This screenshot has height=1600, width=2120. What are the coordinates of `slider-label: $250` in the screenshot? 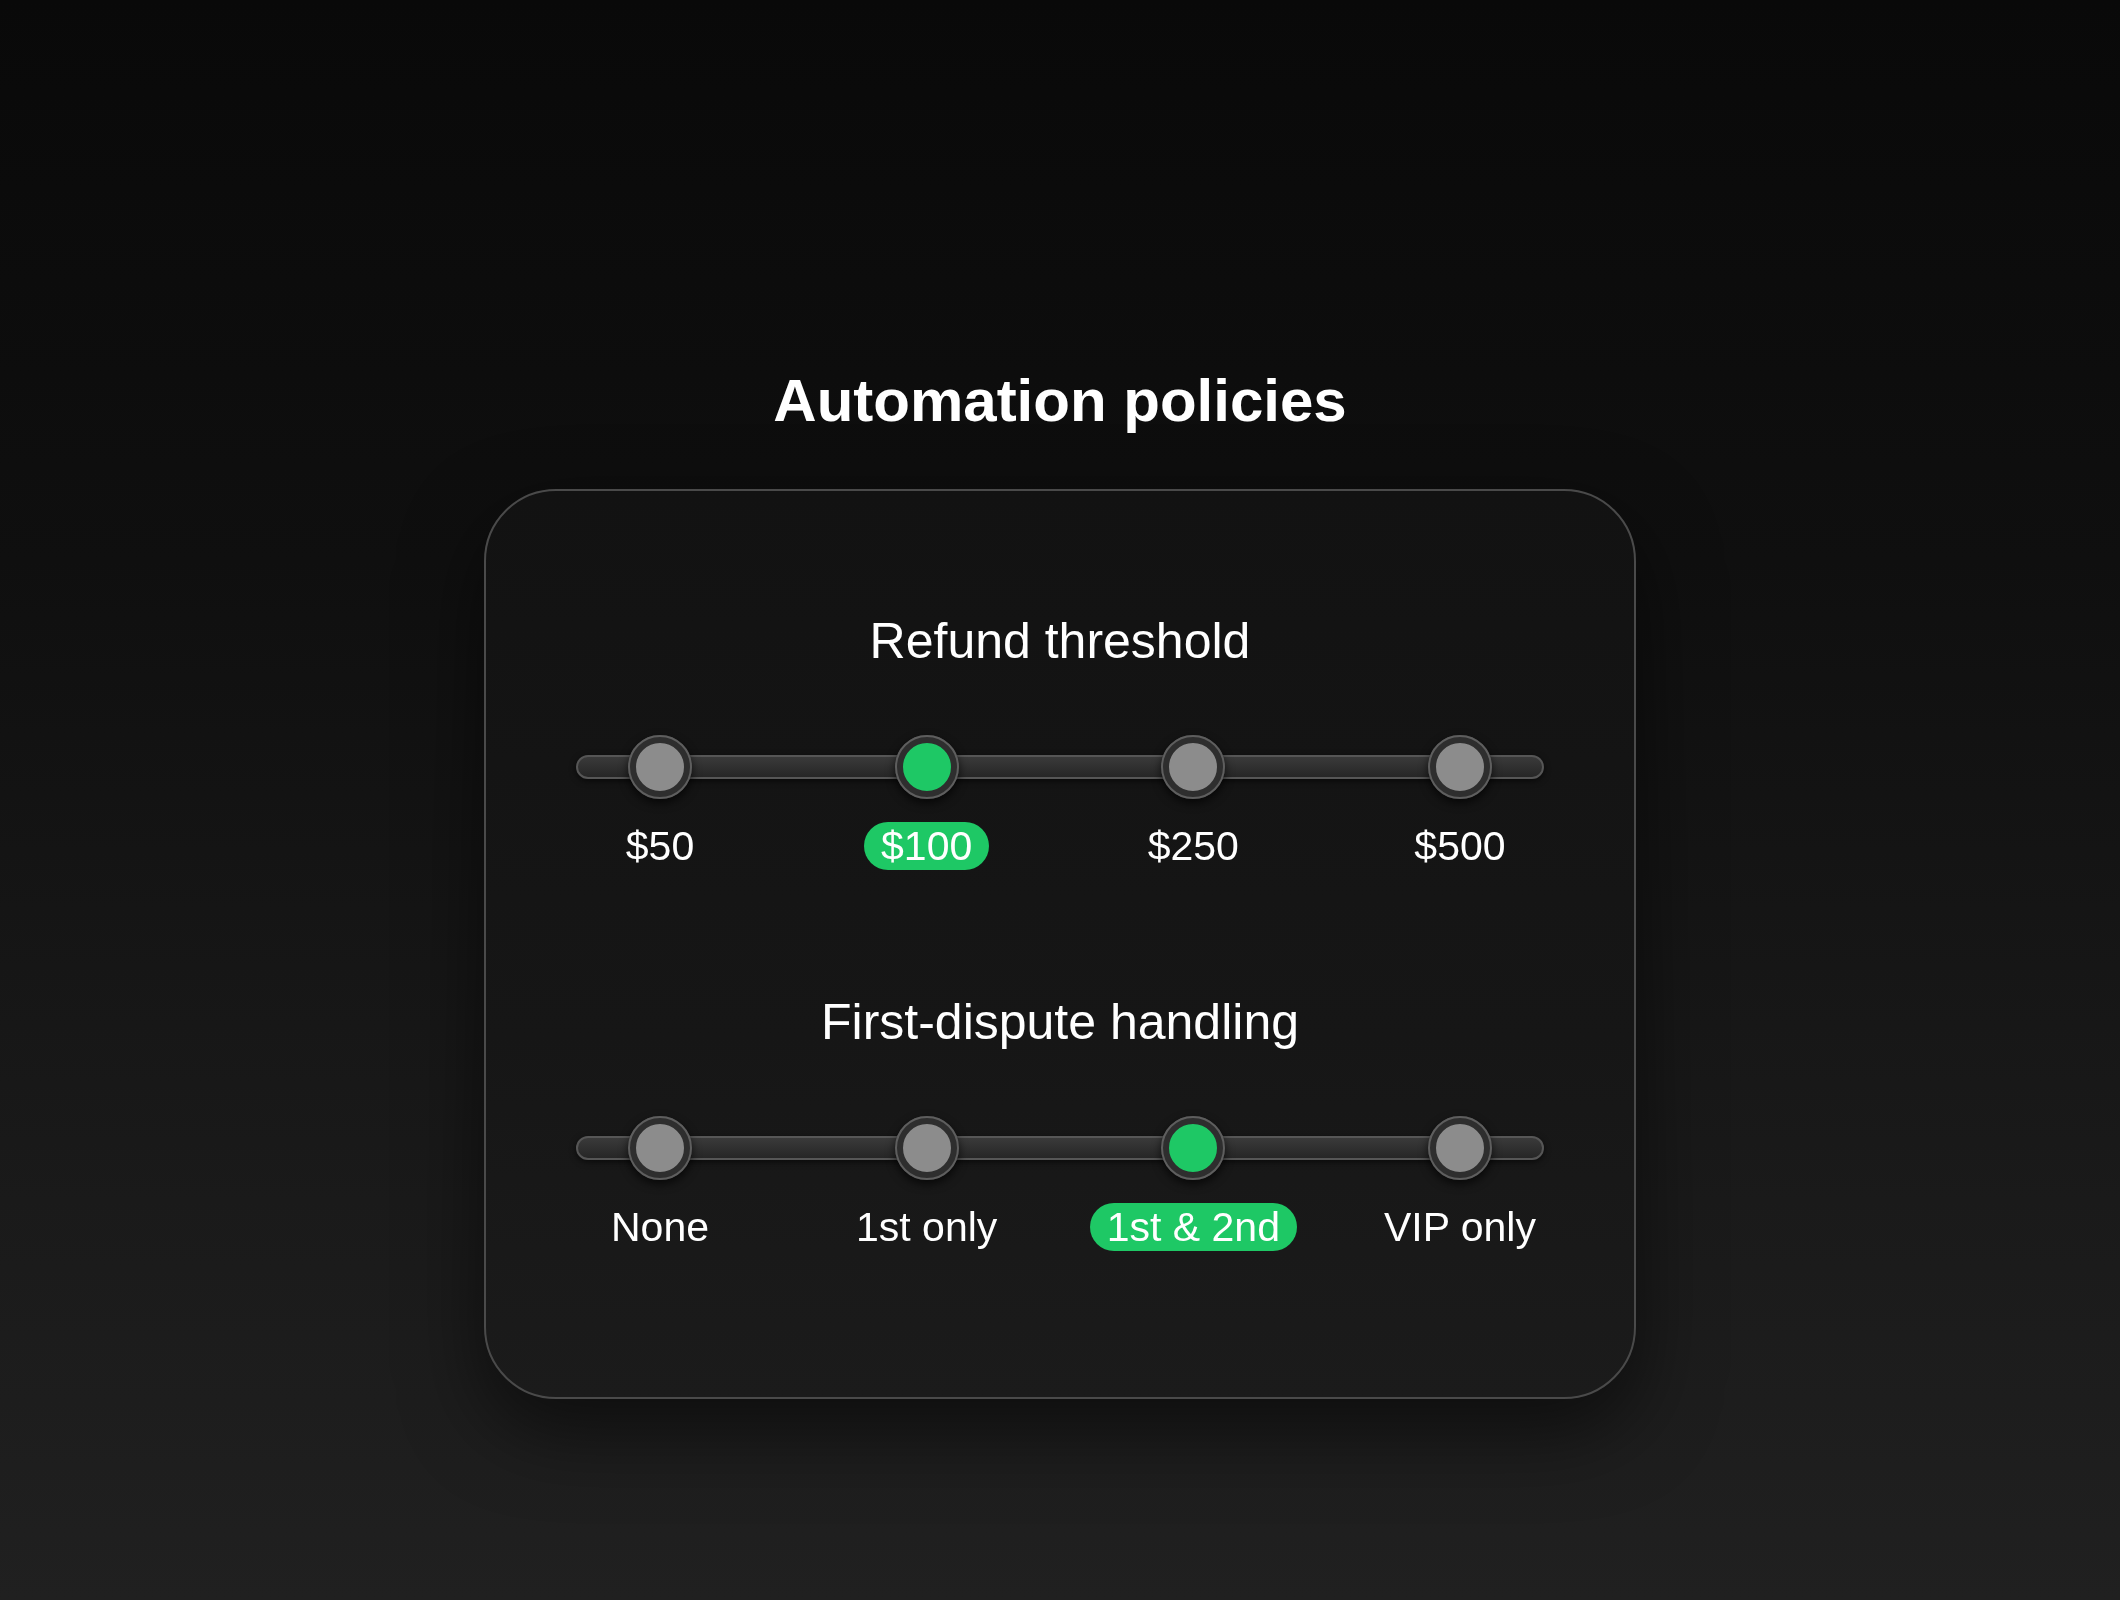 It's located at (1193, 846).